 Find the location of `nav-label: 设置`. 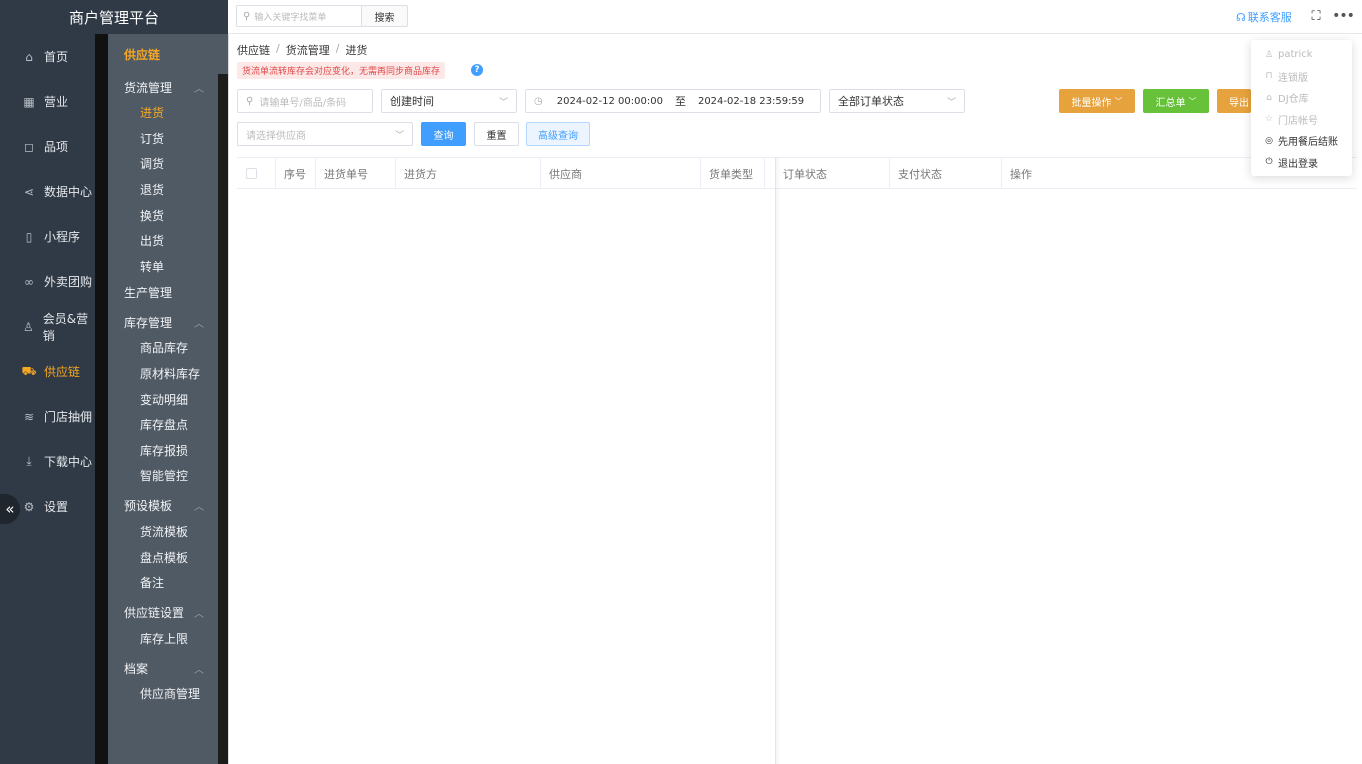

nav-label: 设置 is located at coordinates (56, 507).